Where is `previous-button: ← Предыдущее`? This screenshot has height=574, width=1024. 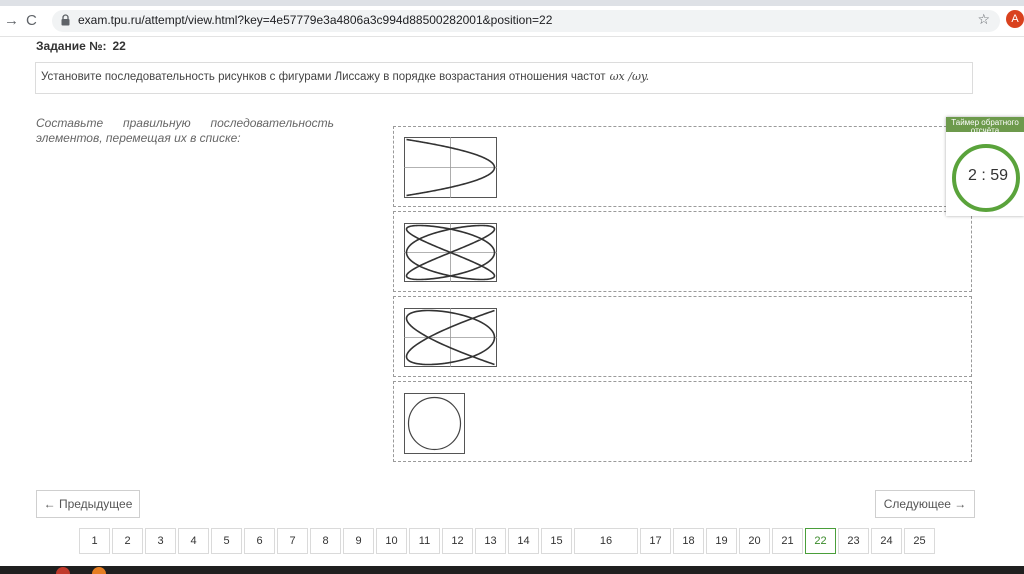
previous-button: ← Предыдущее is located at coordinates (88, 504).